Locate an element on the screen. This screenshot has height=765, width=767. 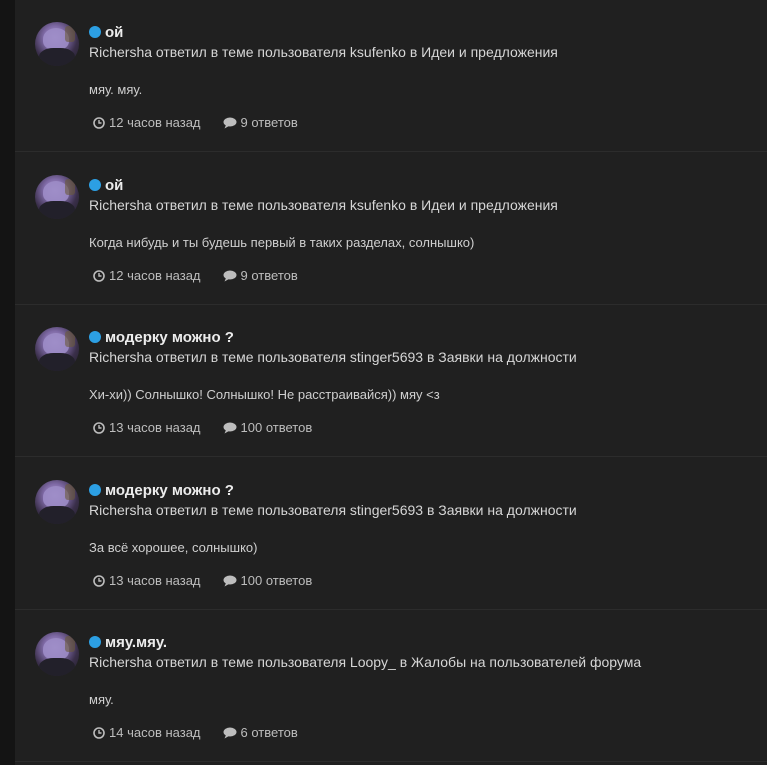
reply-count: 6 ответов is located at coordinates (260, 732).